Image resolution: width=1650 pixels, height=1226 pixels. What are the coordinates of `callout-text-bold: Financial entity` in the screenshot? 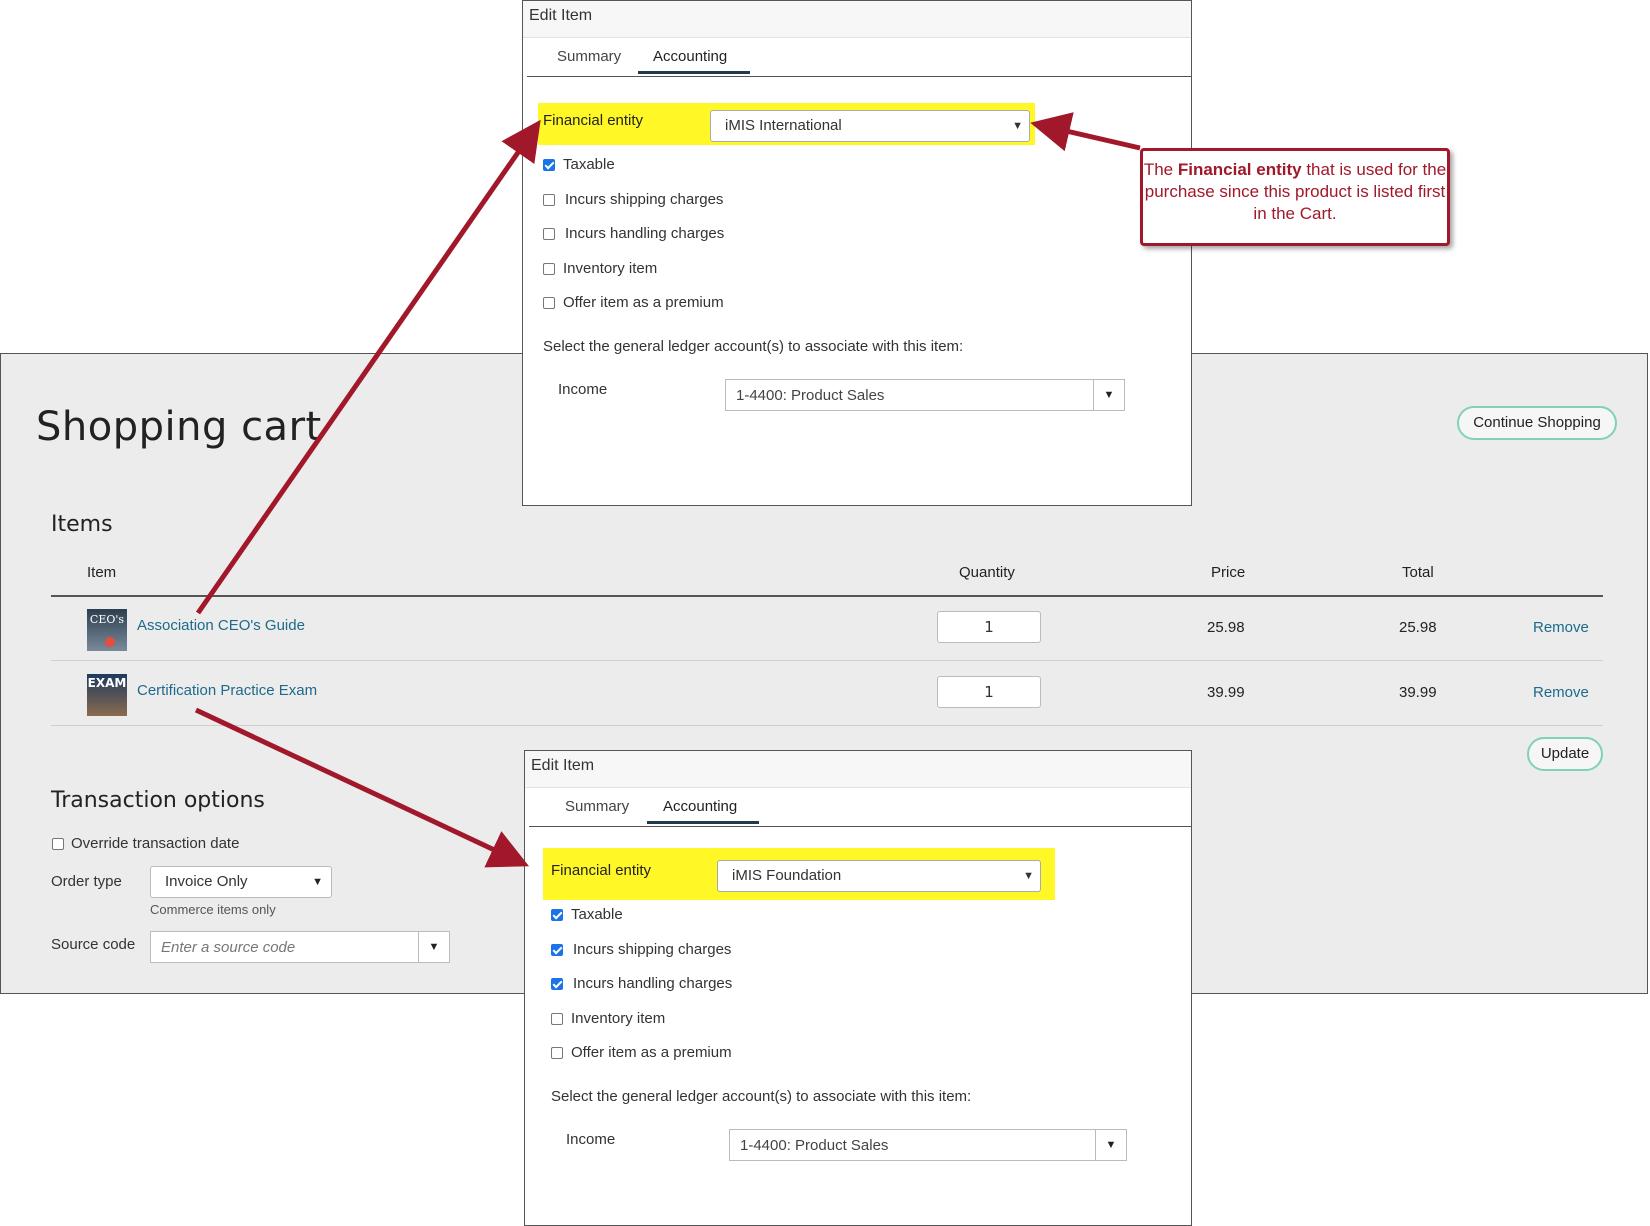 It's located at (1239, 169).